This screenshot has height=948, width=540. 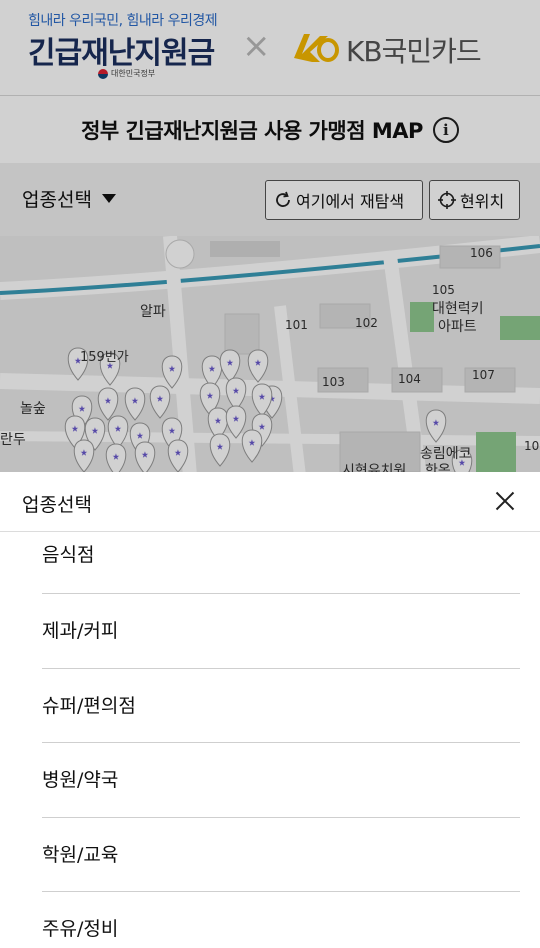 I want to click on sheet-title: 업종선택, so click(x=57, y=505).